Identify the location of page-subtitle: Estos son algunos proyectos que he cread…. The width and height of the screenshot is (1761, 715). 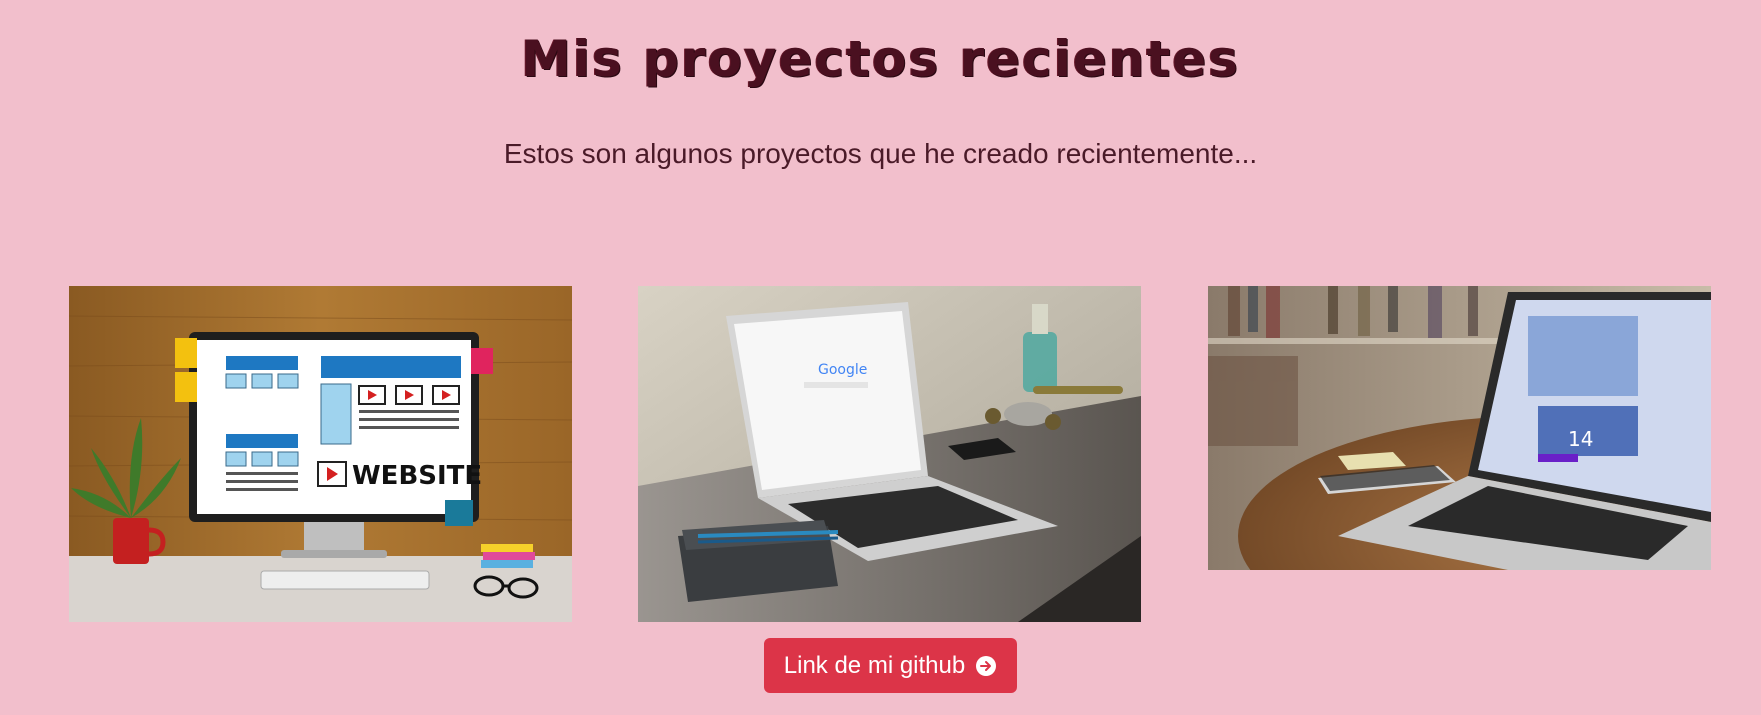
(880, 153).